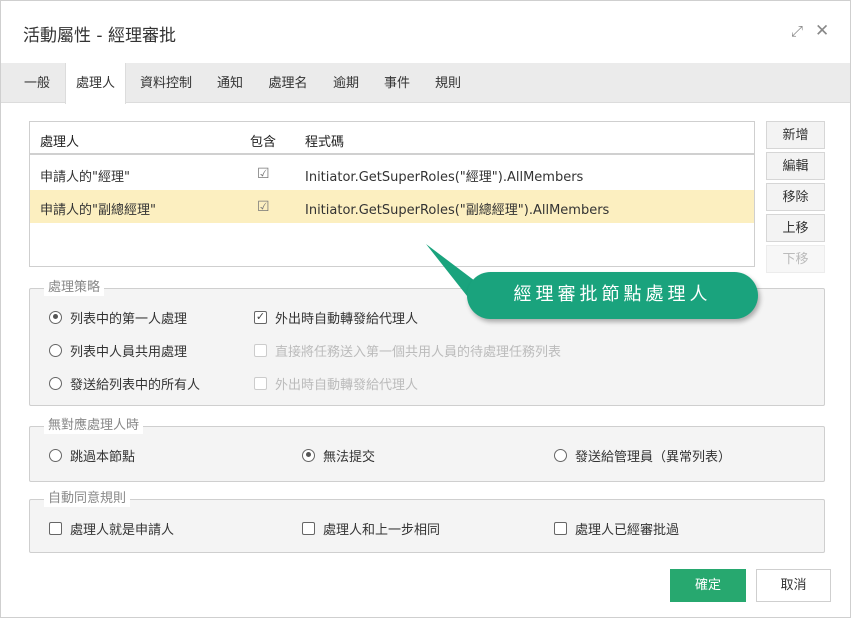  I want to click on no-handler-legend: 無對應處理人時, so click(94, 426).